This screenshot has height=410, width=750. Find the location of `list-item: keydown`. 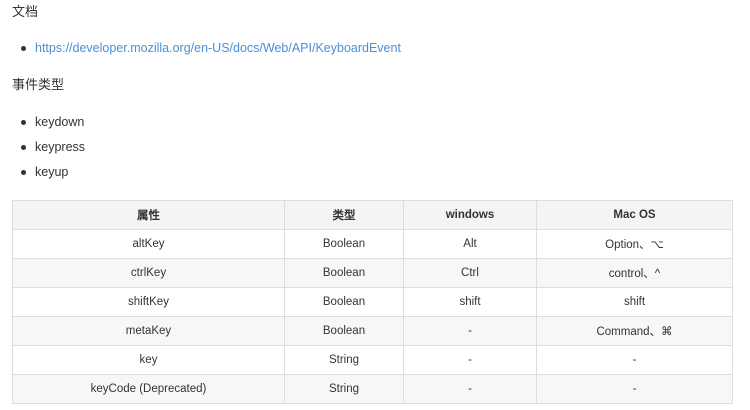

list-item: keydown is located at coordinates (52, 126).